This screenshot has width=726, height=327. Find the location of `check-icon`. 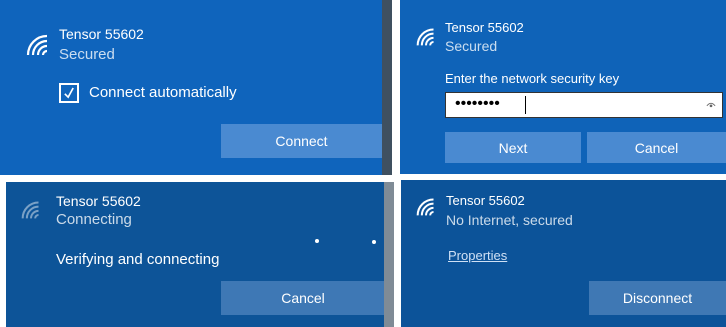

check-icon is located at coordinates (69, 93).